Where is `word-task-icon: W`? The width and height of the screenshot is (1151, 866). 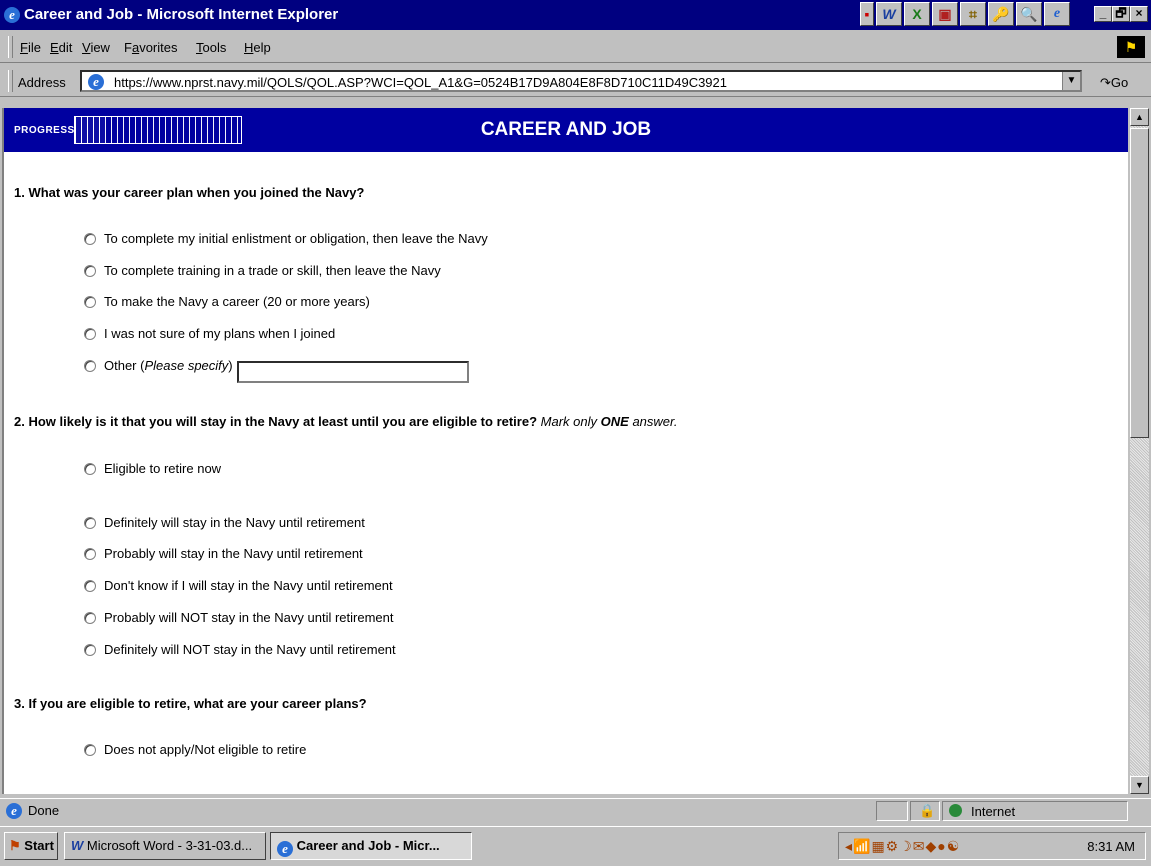
word-task-icon: W is located at coordinates (77, 845).